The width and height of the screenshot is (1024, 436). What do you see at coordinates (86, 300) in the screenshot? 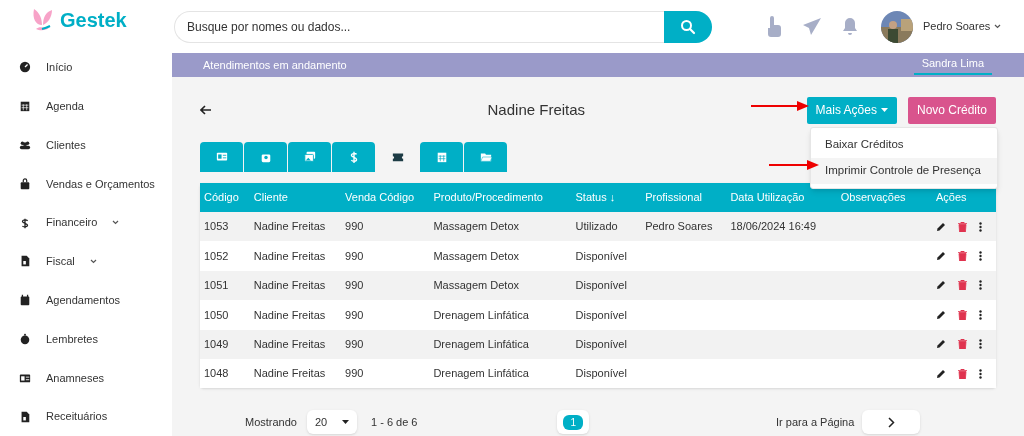
I see `sidebar-item: Agendamentos` at bounding box center [86, 300].